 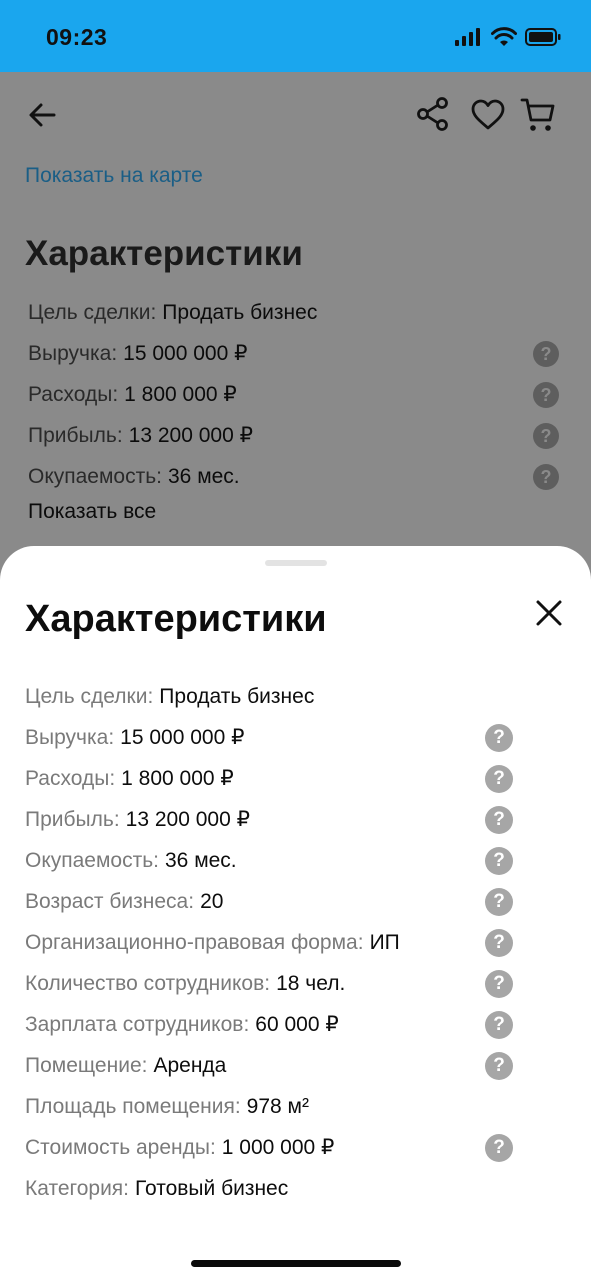 I want to click on list-item: Количество сотрудников: 18 чел. ?, so click(x=285, y=983).